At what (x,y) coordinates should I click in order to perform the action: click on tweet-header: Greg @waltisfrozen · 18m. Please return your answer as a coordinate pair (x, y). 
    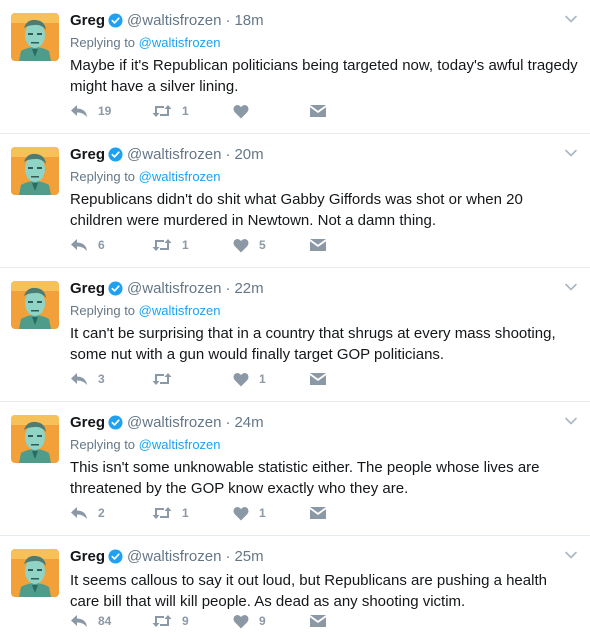
    Looking at the image, I should click on (324, 20).